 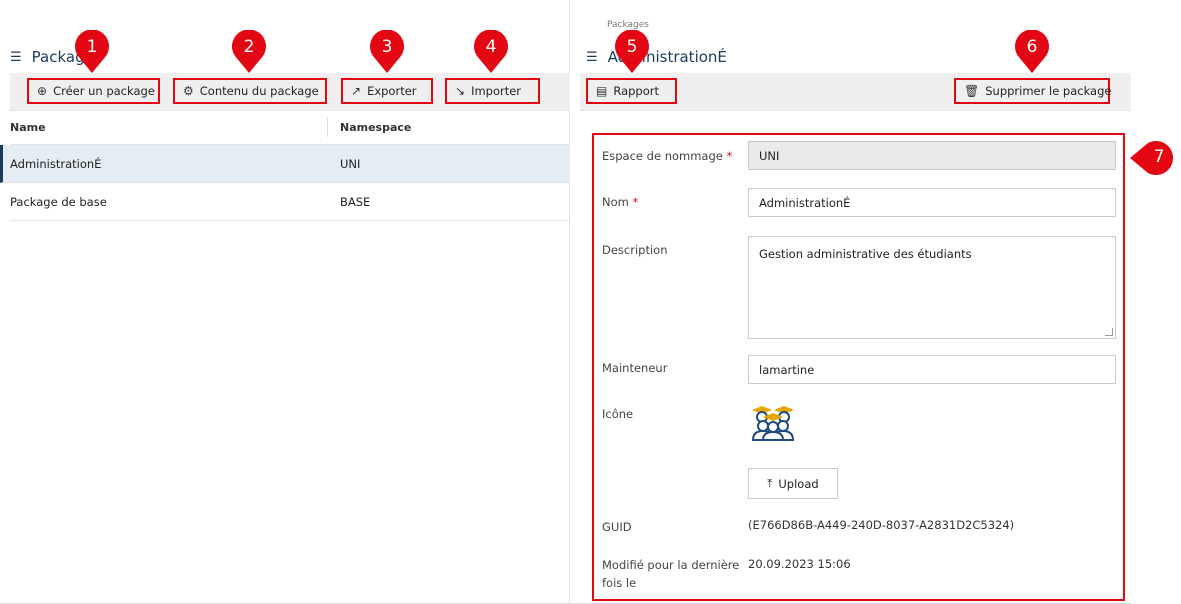 I want to click on table-row: Package de base BASE, so click(x=290, y=202).